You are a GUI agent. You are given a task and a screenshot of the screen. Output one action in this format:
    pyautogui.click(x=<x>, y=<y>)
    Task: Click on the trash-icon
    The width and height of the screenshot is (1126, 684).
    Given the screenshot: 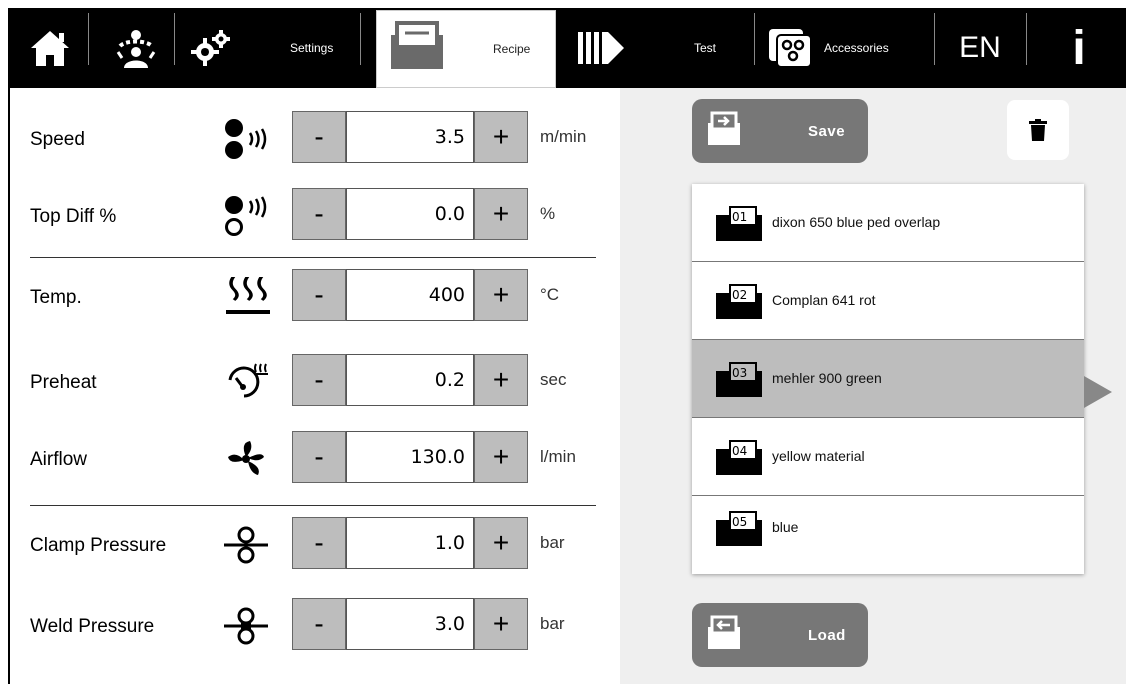 What is the action you would take?
    pyautogui.click(x=1038, y=130)
    